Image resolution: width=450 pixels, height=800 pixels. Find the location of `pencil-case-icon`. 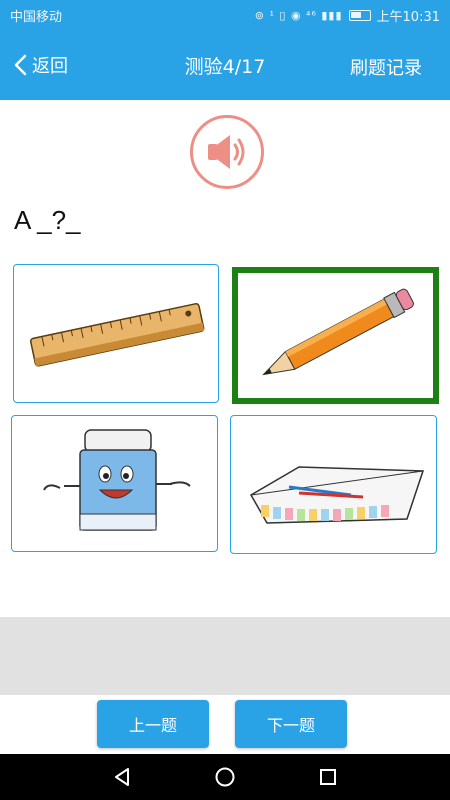

pencil-case-icon is located at coordinates (336, 494).